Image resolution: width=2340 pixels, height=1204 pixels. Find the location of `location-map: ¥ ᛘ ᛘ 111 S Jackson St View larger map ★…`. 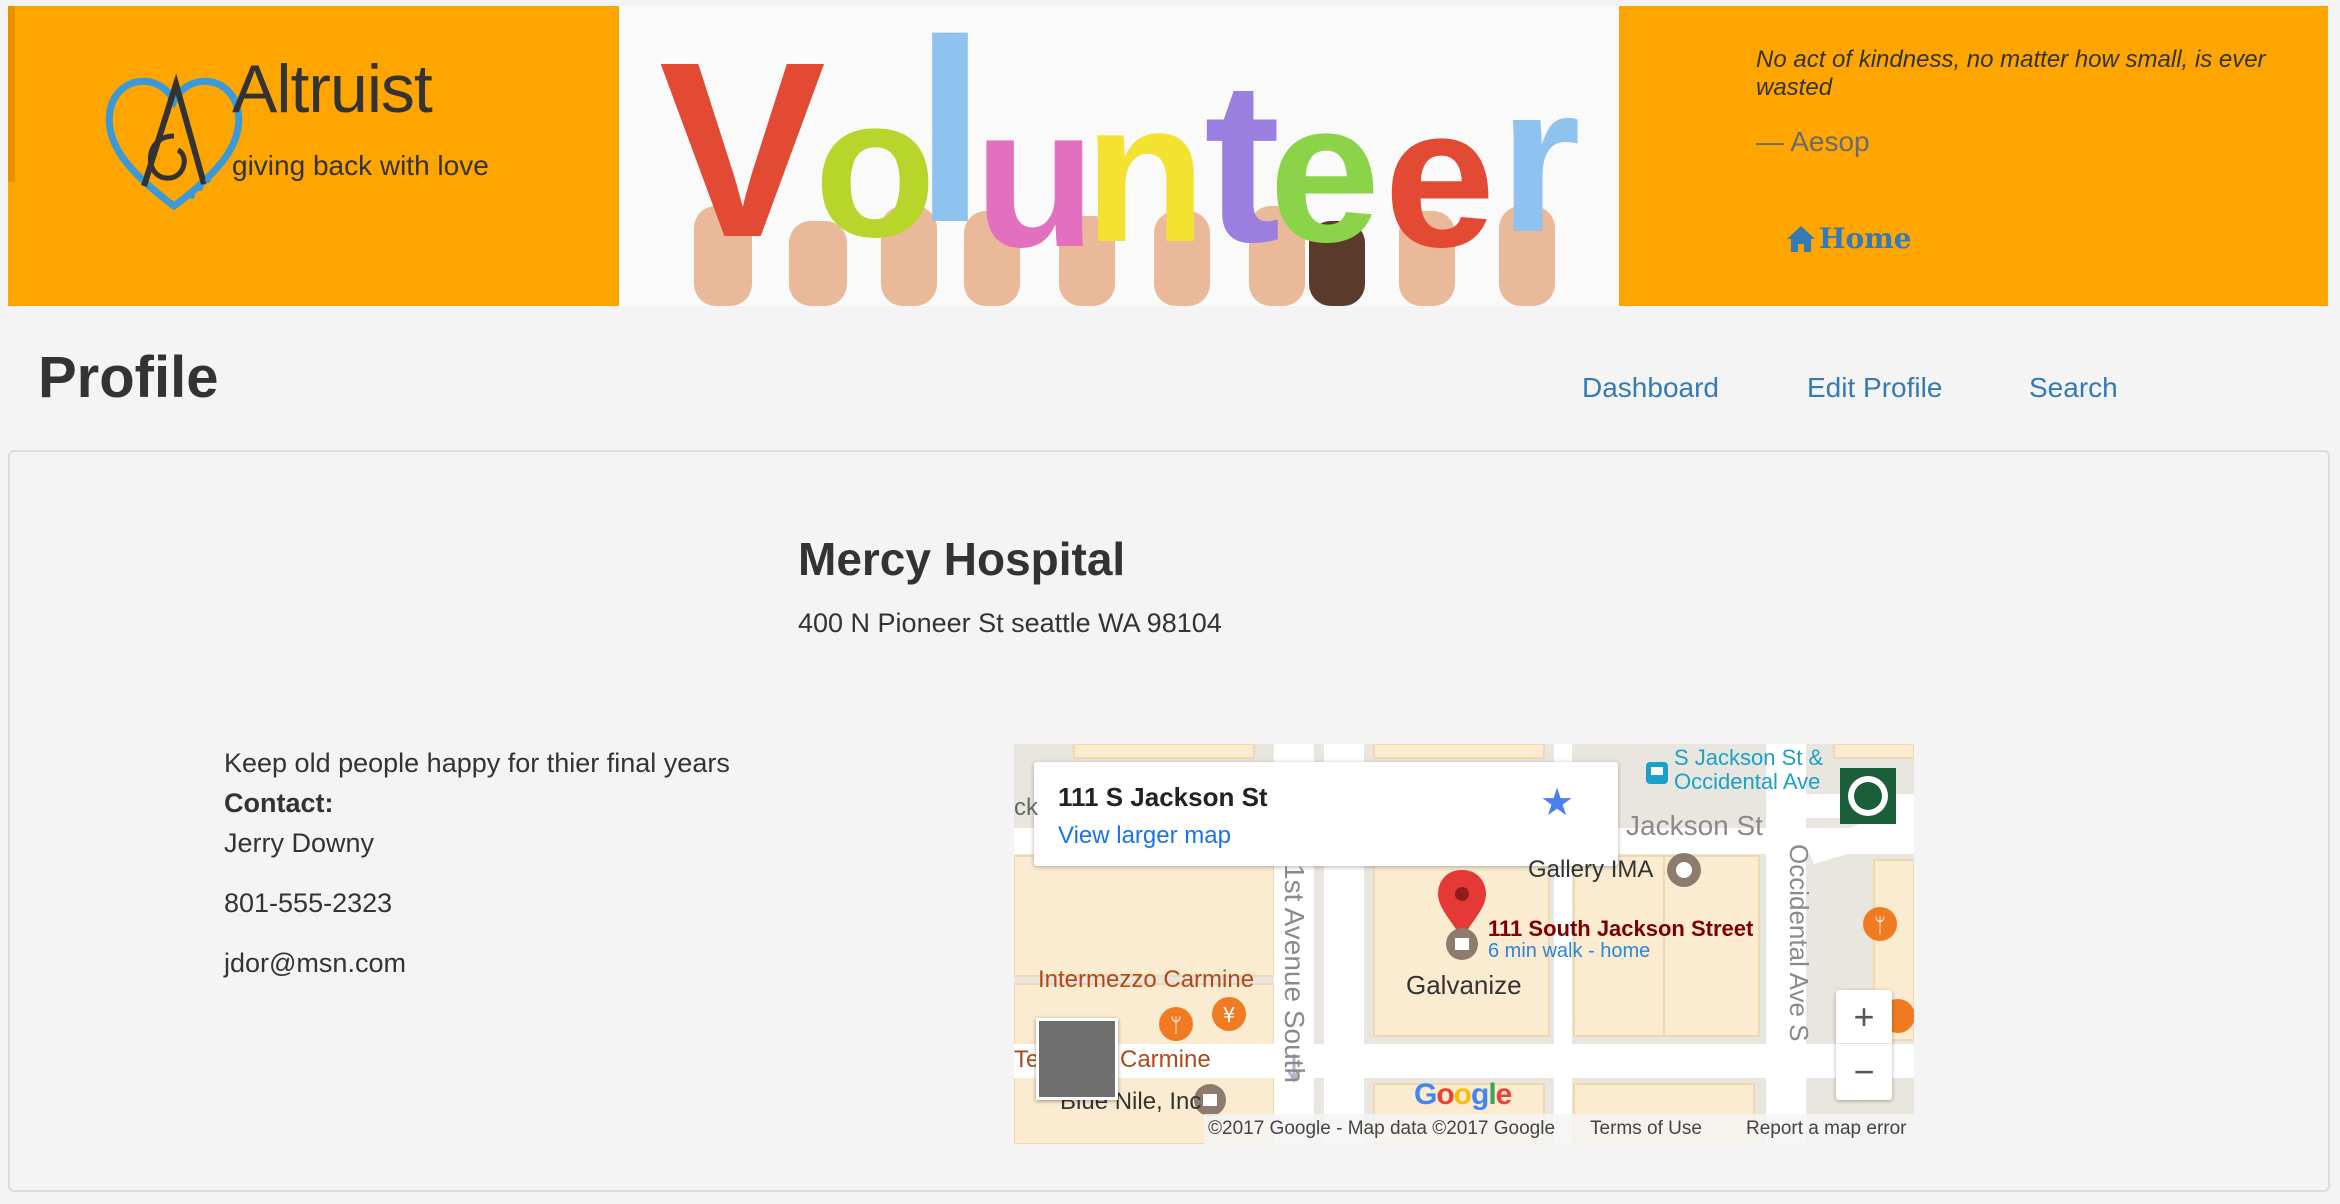

location-map: ¥ ᛘ ᛘ 111 S Jackson St View larger map ★… is located at coordinates (1464, 944).